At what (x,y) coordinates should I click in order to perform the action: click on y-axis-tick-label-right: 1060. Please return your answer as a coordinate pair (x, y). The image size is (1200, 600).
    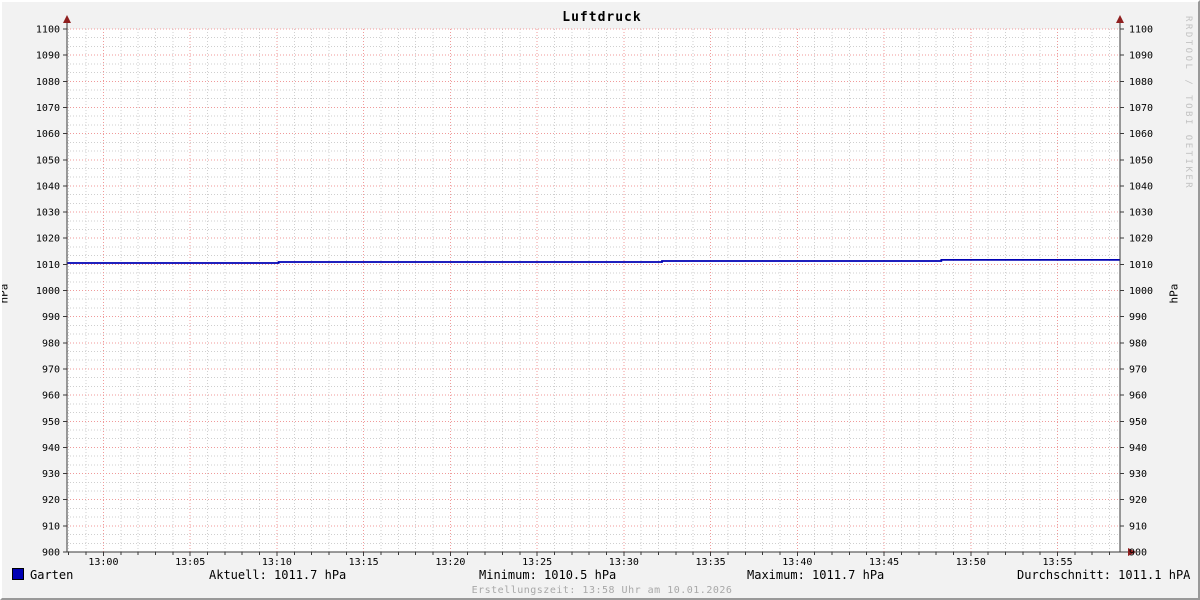
    Looking at the image, I should click on (1141, 134).